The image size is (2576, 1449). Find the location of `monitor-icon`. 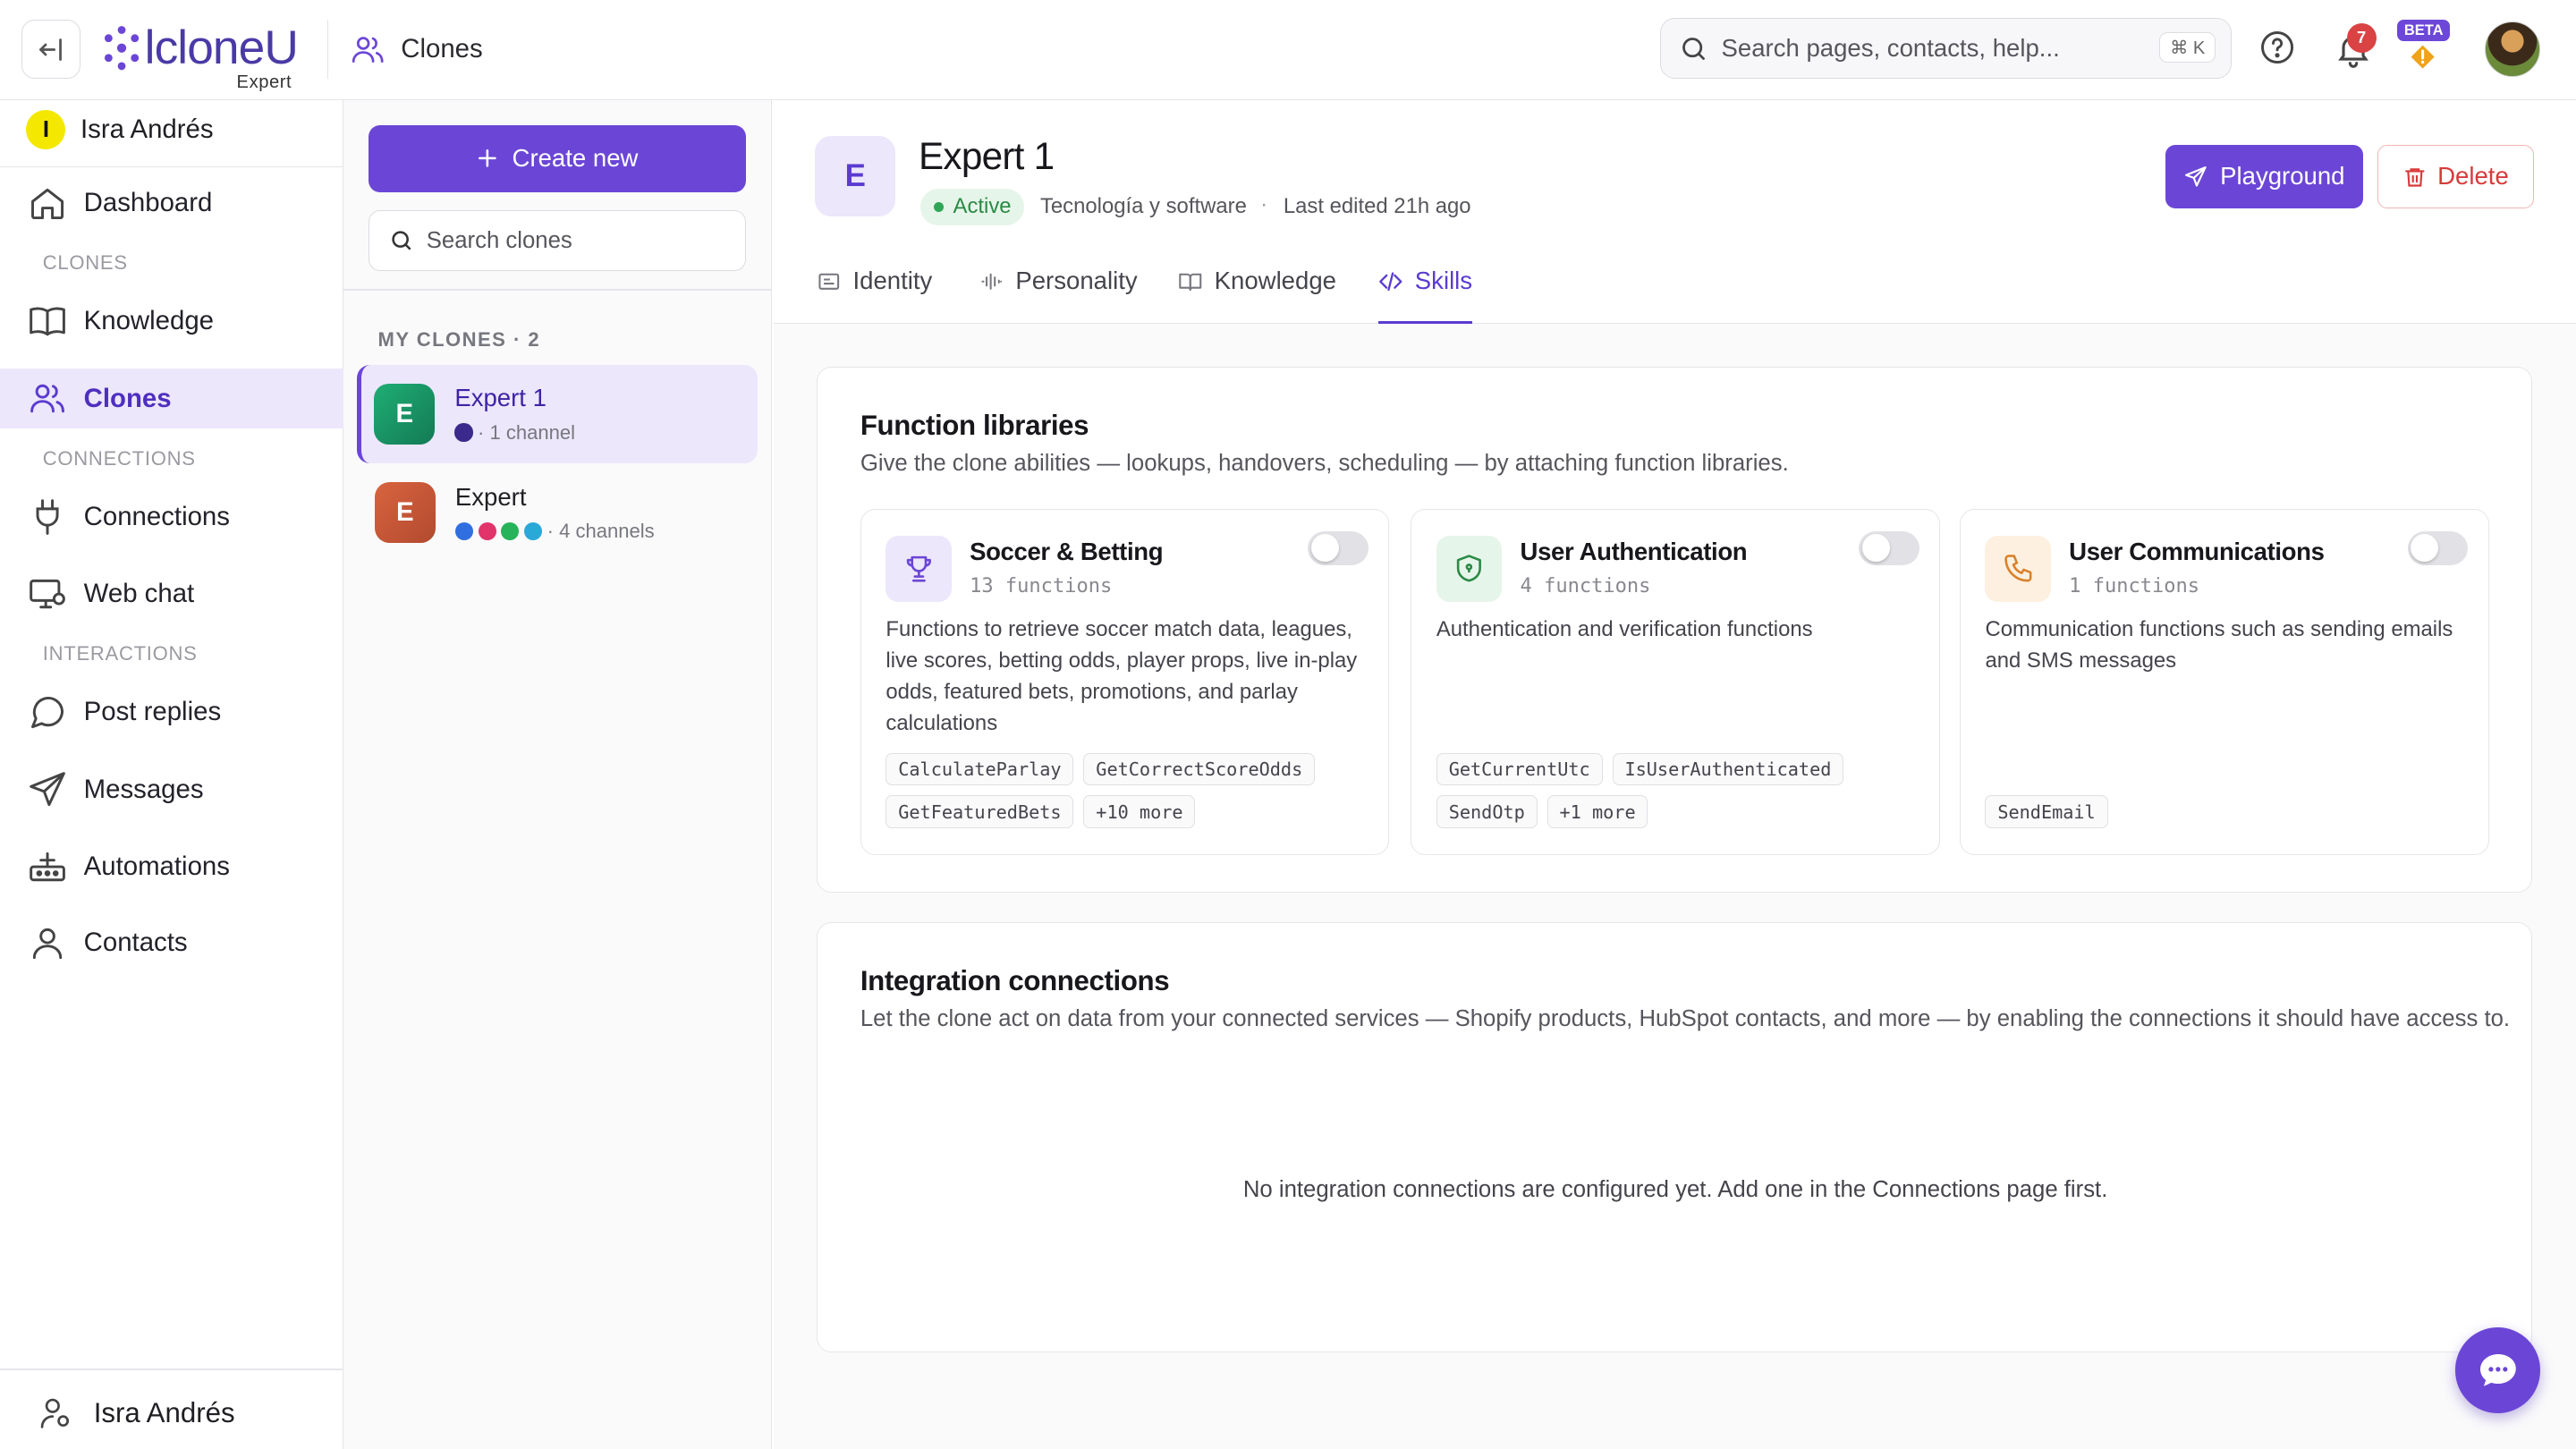

monitor-icon is located at coordinates (48, 594).